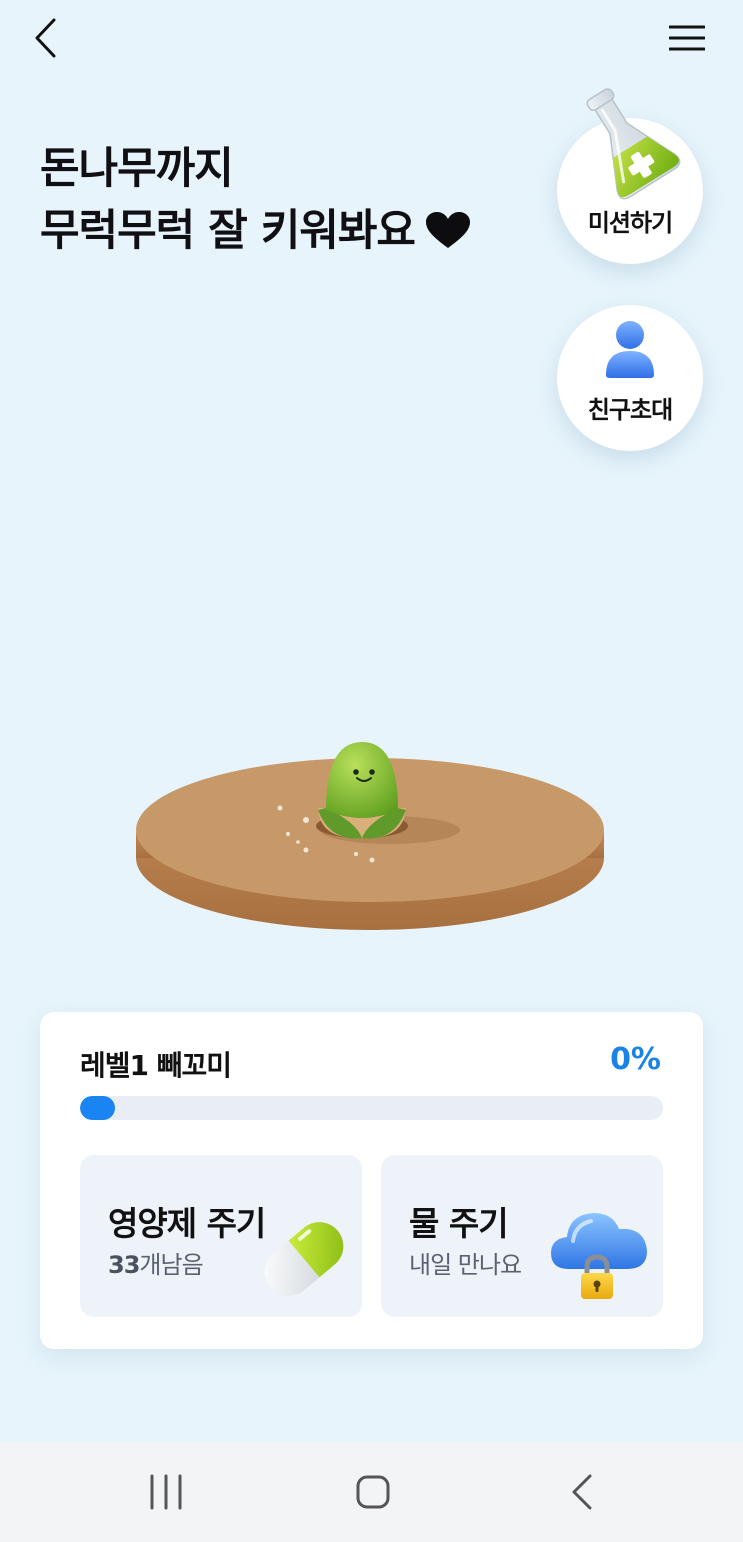 This screenshot has height=1542, width=743. Describe the element at coordinates (124, 1265) in the screenshot. I see `nutrient-count: 33` at that location.